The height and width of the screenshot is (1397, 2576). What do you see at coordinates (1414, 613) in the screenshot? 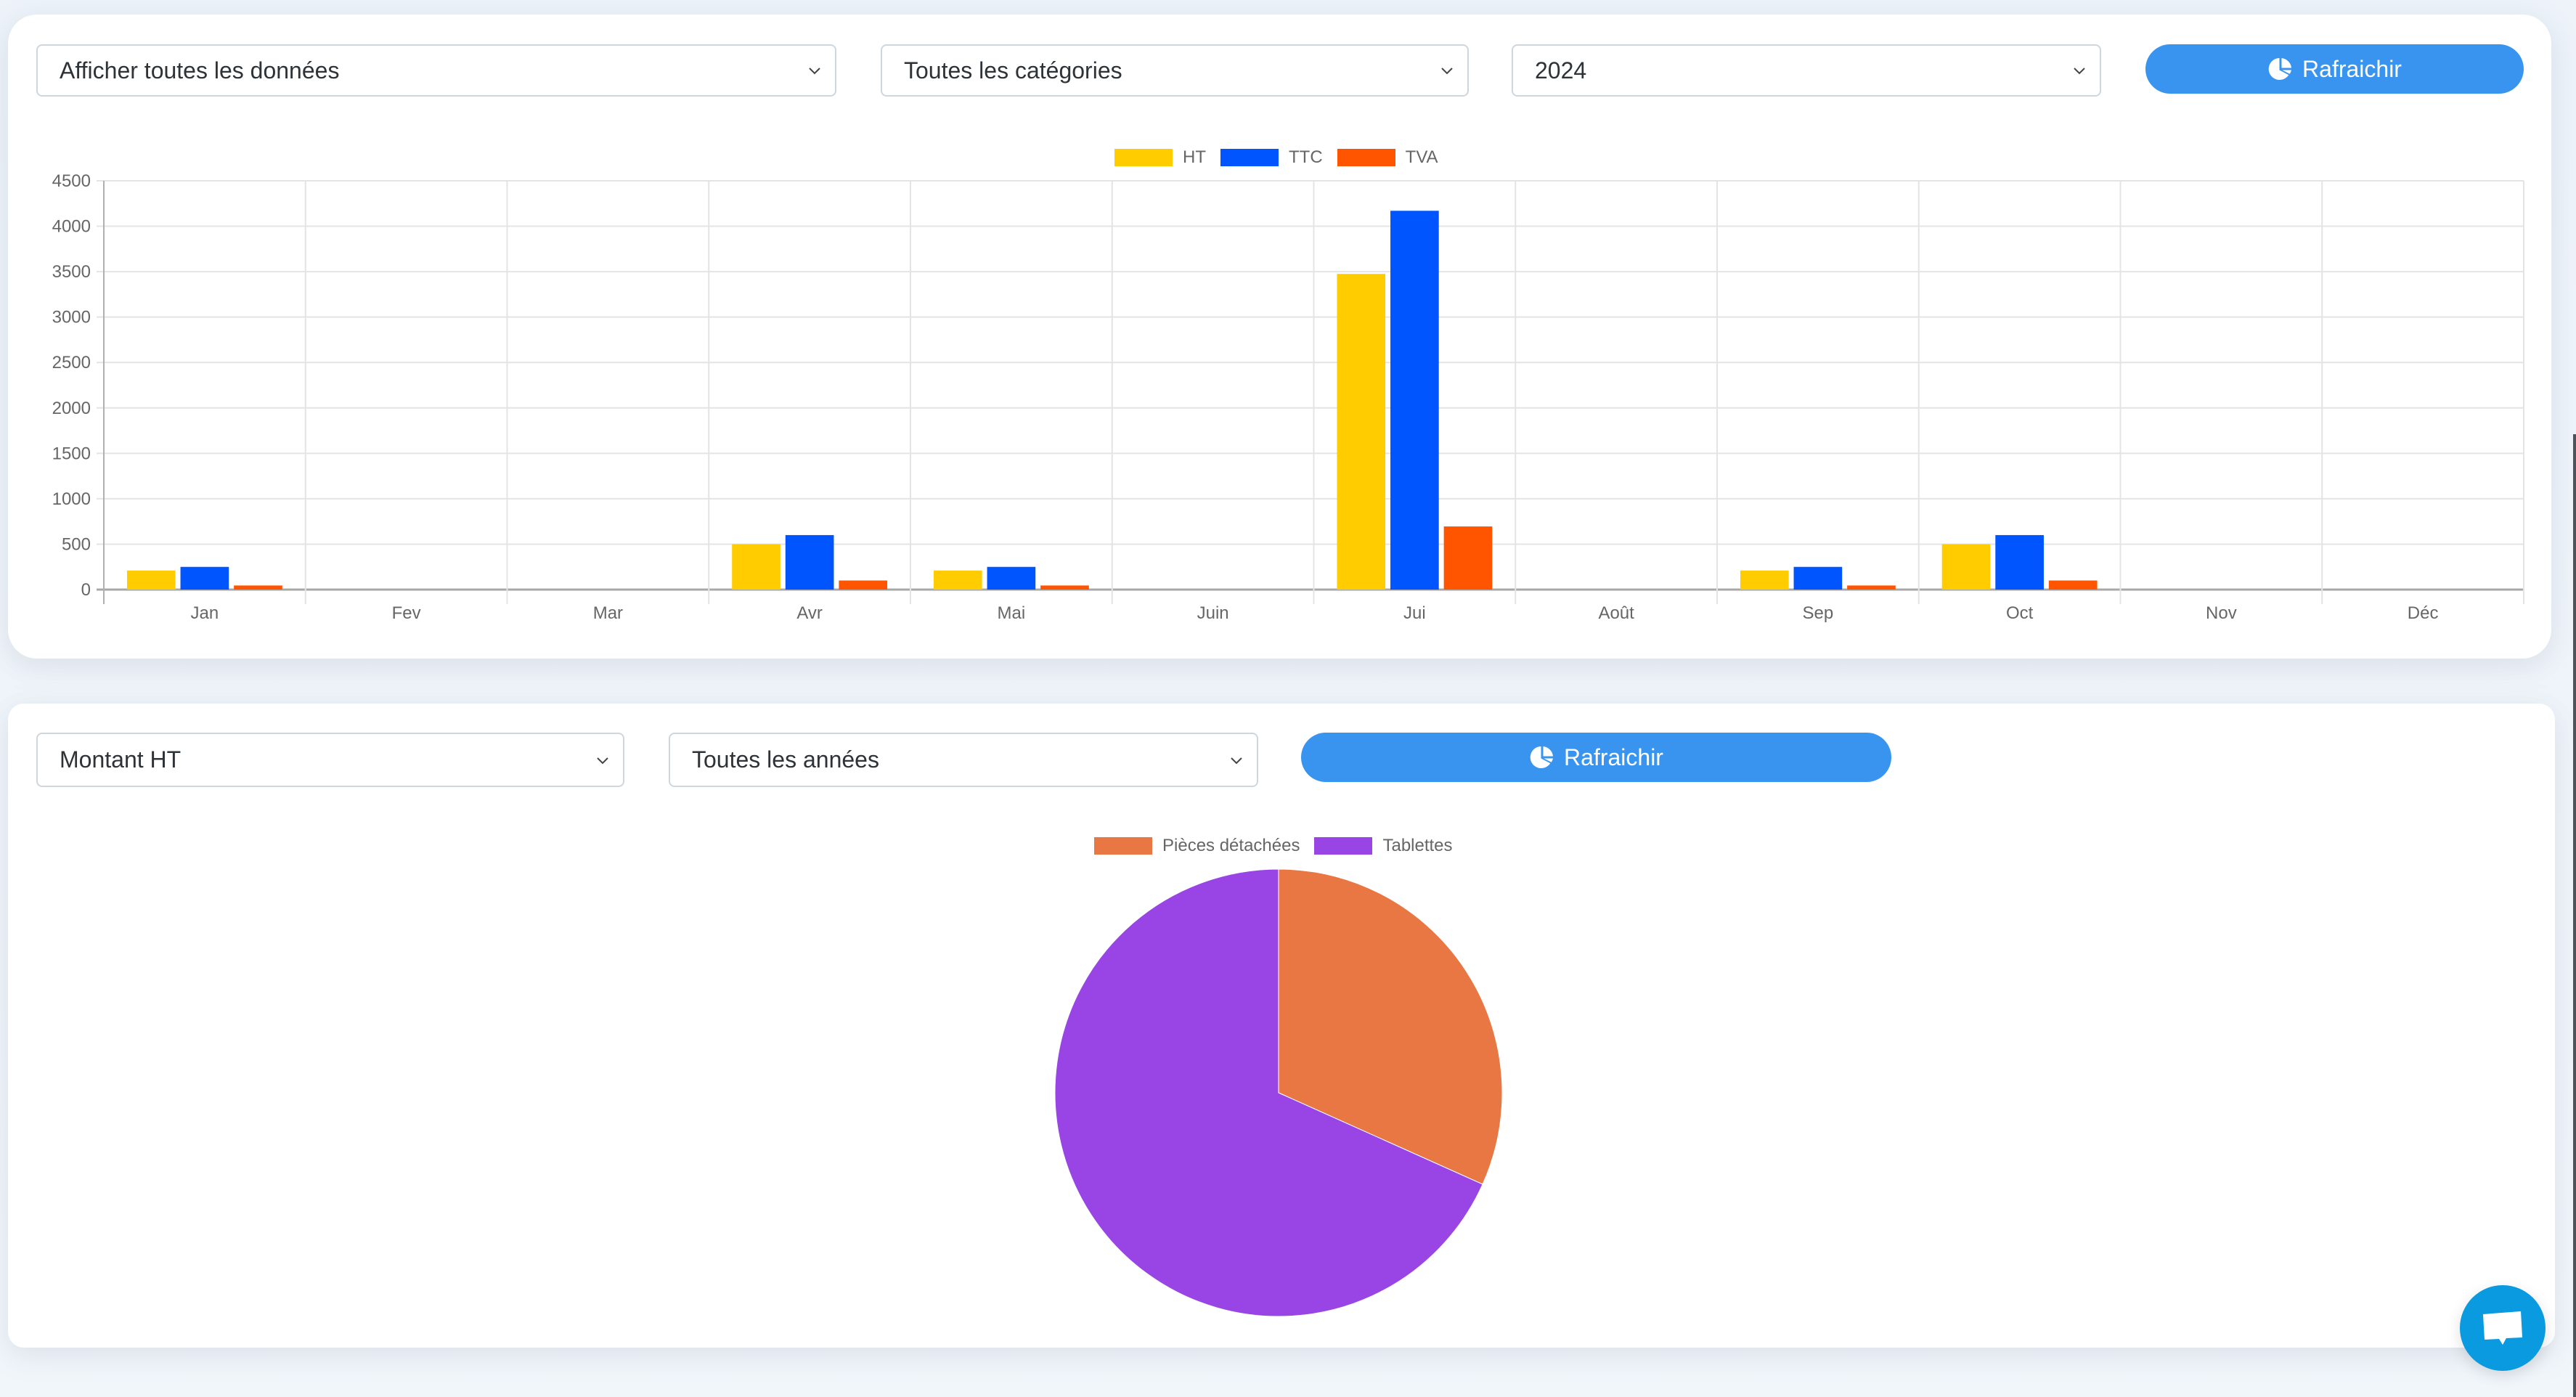
I see `x-tick-label: Jui` at bounding box center [1414, 613].